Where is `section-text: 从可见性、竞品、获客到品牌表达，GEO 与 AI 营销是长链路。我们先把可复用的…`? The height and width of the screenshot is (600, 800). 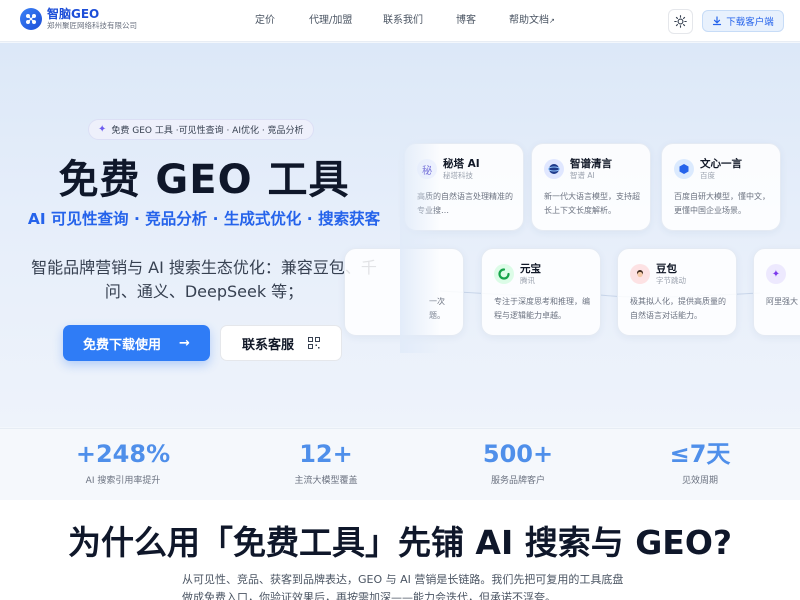
section-text: 从可见性、竞品、获客到品牌表达，GEO 与 AI 营销是长链路。我们先把可复用的… is located at coordinates (403, 586).